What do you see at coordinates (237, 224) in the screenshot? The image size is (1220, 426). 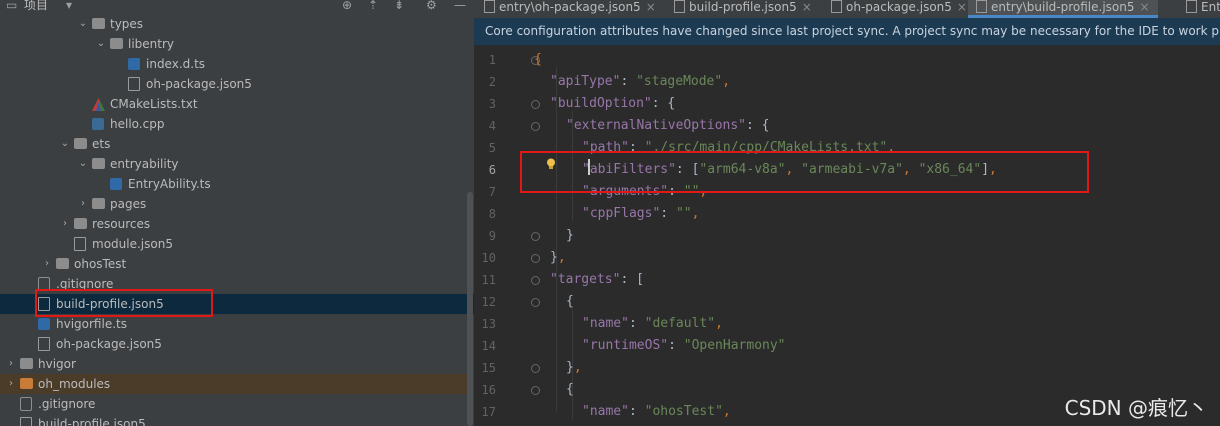 I see `tree-item: › resources` at bounding box center [237, 224].